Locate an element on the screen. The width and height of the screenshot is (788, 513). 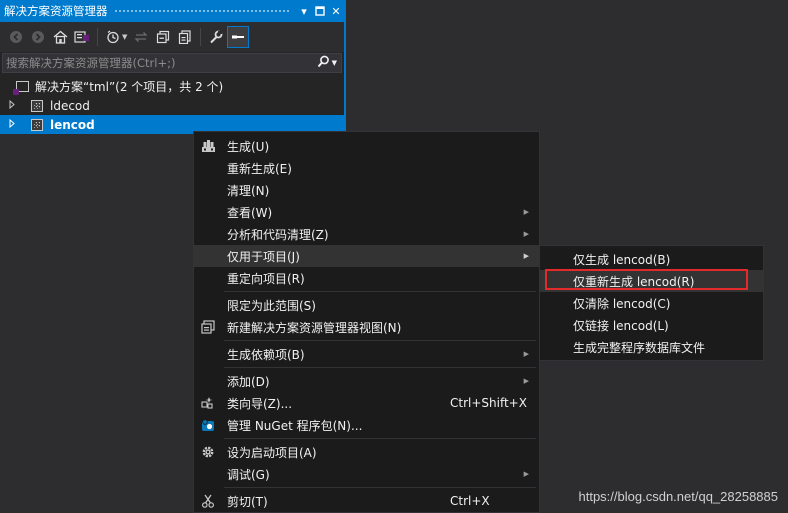
nuget-icon is located at coordinates (208, 425).